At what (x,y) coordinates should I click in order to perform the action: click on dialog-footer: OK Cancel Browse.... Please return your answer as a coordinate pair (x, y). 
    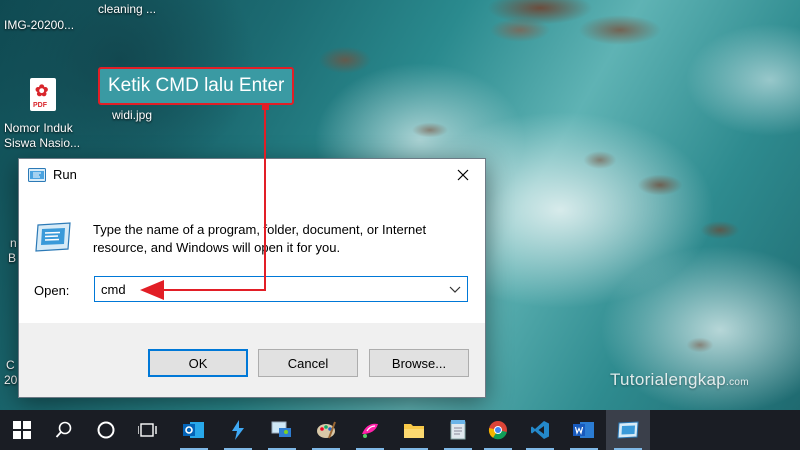
    Looking at the image, I should click on (252, 360).